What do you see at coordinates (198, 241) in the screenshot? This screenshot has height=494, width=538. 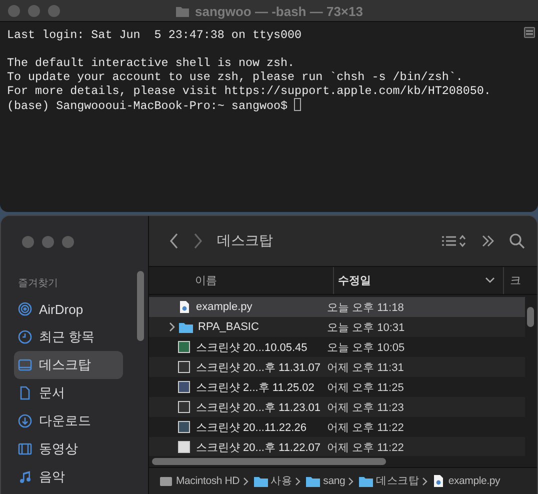 I see `forward-icon` at bounding box center [198, 241].